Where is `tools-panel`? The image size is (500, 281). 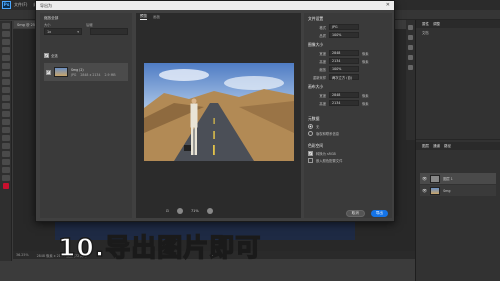 tools-panel is located at coordinates (6, 141).